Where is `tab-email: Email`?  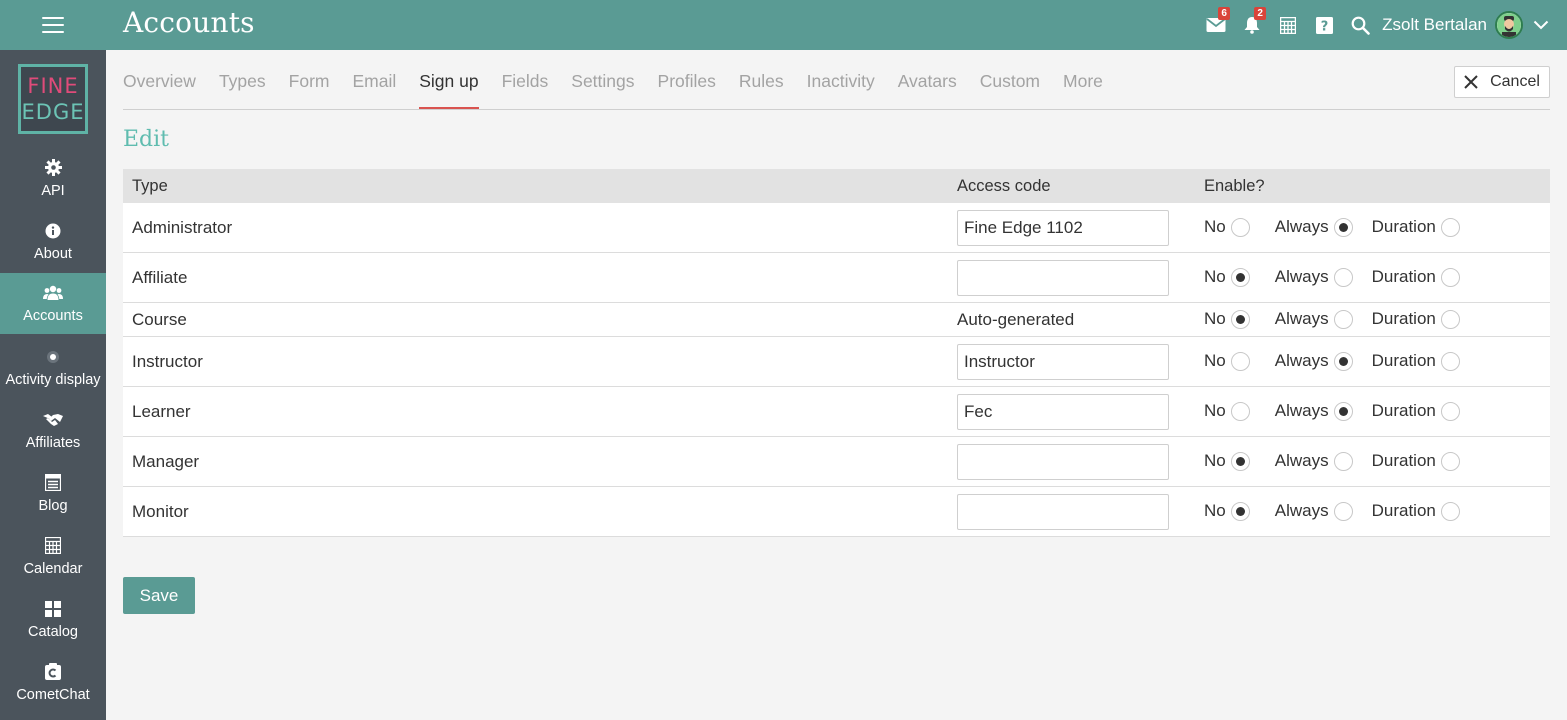
tab-email: Email is located at coordinates (374, 85).